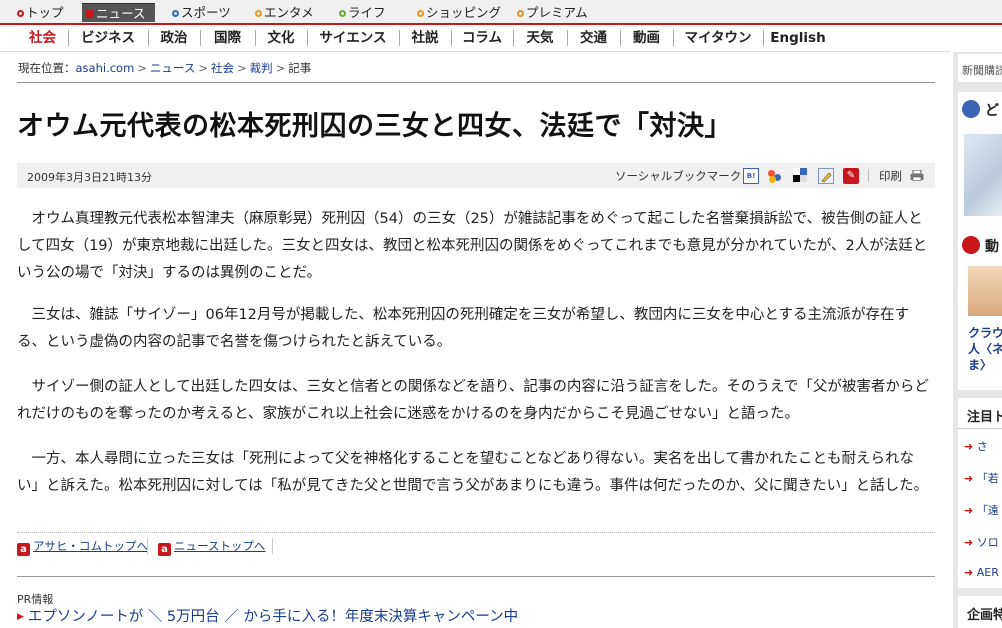 This screenshot has height=628, width=1002. I want to click on hatena-bookmark-icon: B!, so click(751, 176).